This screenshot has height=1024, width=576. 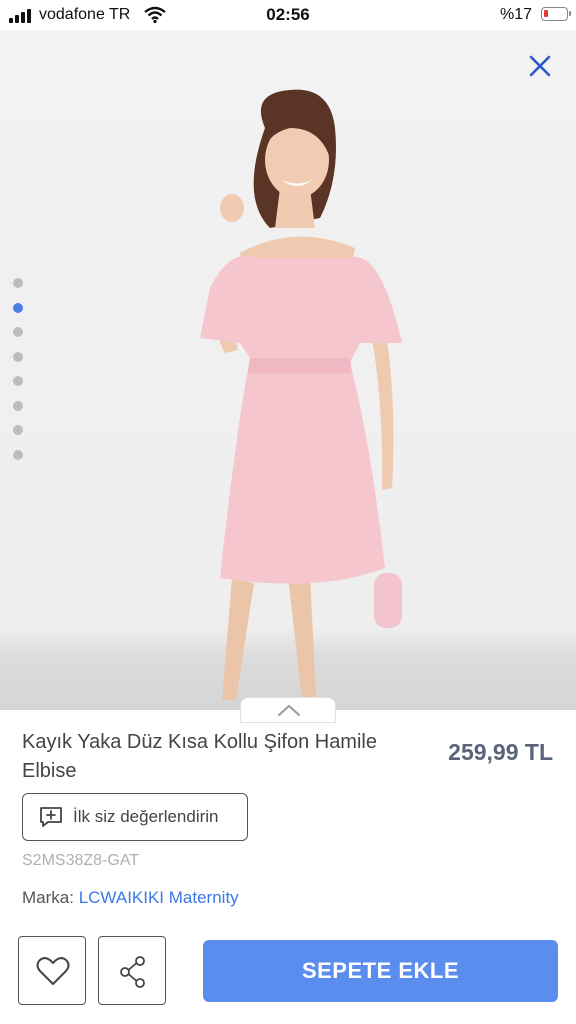 I want to click on add-to-cart-button: SEPETE EKLE, so click(x=380, y=971).